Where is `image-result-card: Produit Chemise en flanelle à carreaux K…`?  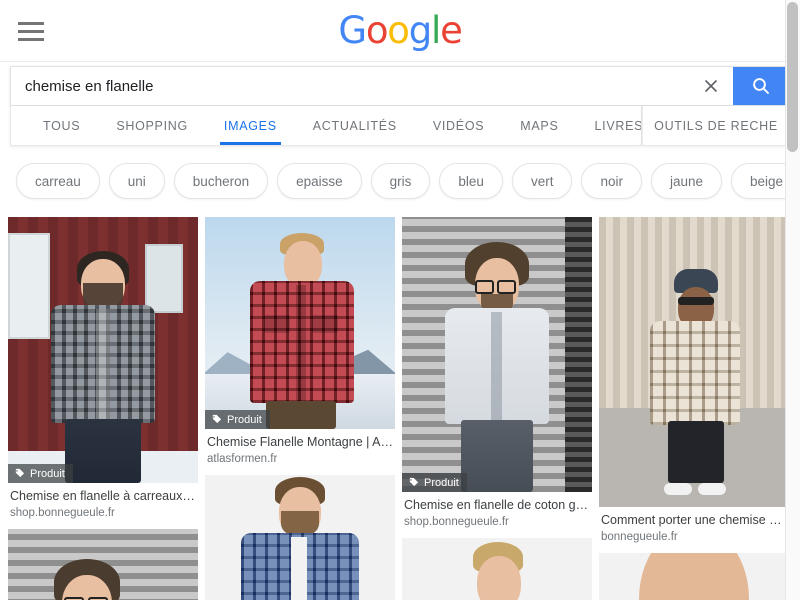 image-result-card: Produit Chemise en flanelle à carreaux K… is located at coordinates (103, 369).